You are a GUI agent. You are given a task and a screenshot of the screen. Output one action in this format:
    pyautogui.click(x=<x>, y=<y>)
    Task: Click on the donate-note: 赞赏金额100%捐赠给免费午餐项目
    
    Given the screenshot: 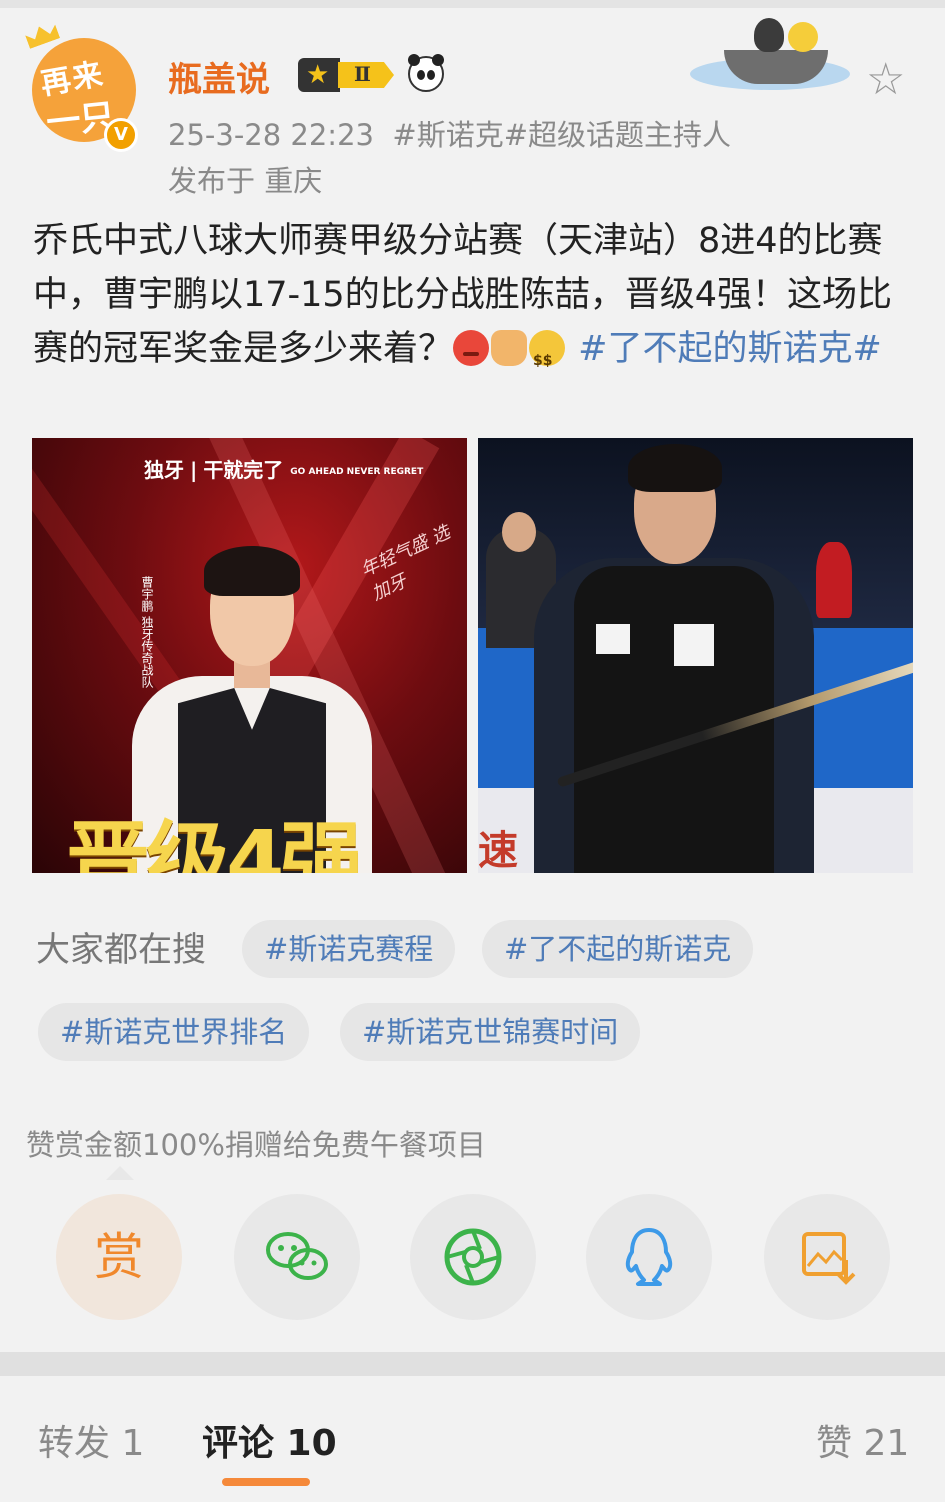 What is the action you would take?
    pyautogui.click(x=256, y=1145)
    